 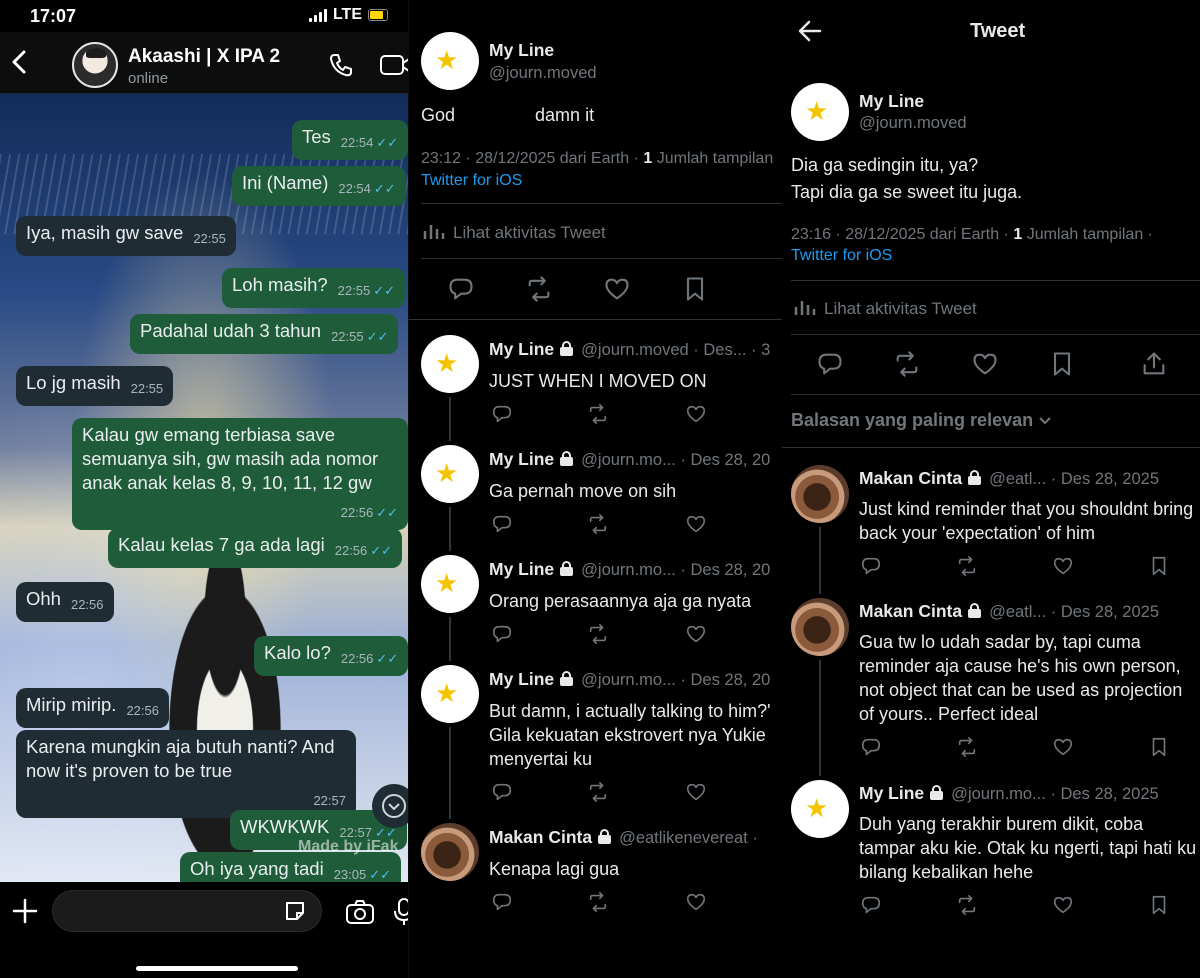 I want to click on video-icon, so click(x=394, y=65).